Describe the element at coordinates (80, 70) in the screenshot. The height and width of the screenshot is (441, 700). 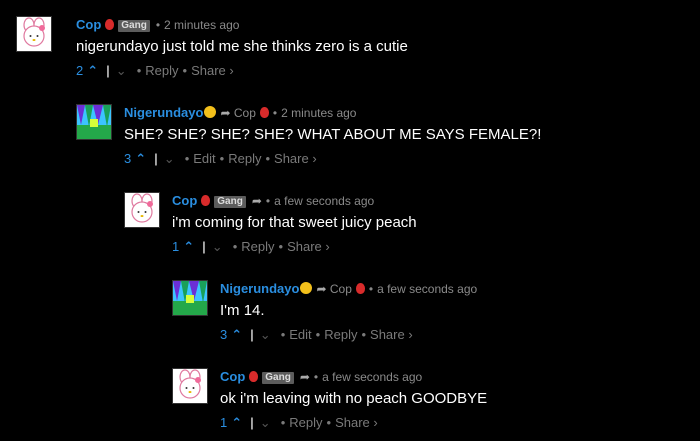
I see `vote-count: 2` at that location.